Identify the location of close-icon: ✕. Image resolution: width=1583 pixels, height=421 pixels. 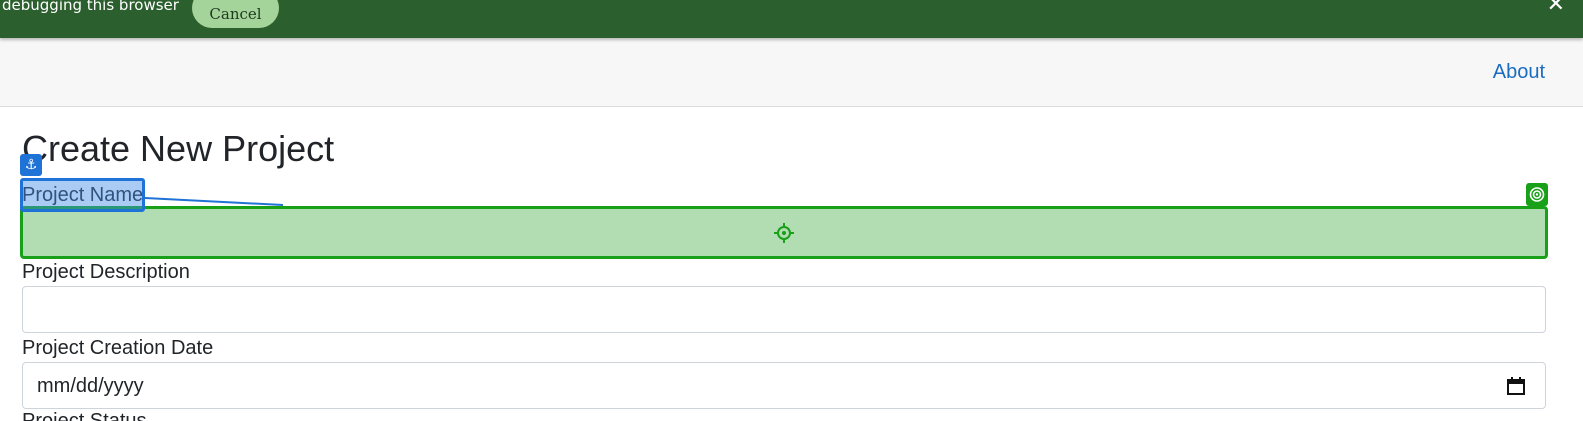
(1556, 7).